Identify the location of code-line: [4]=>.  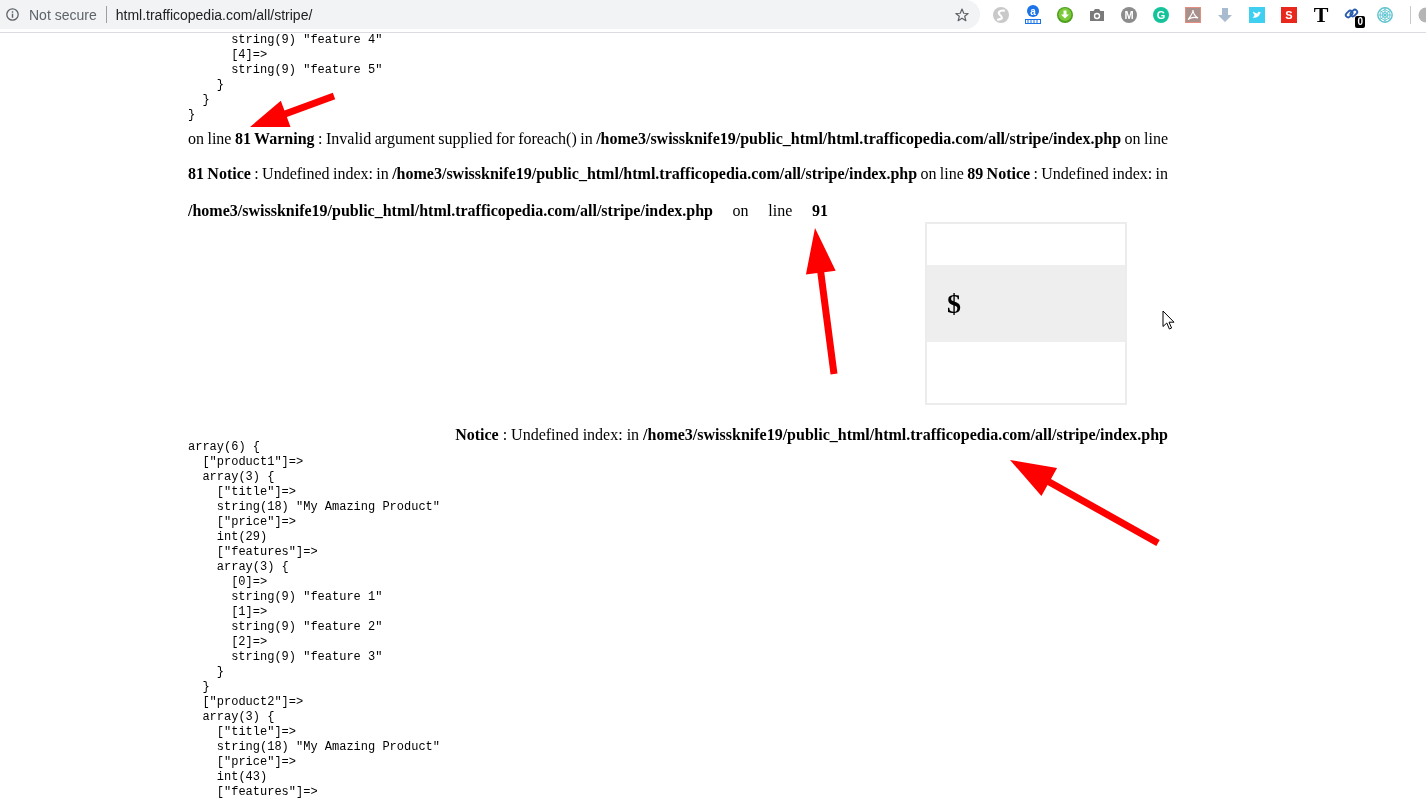
(249, 55).